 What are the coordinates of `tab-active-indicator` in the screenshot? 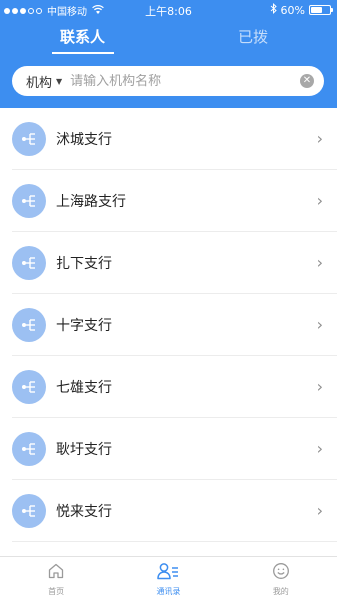 It's located at (83, 53).